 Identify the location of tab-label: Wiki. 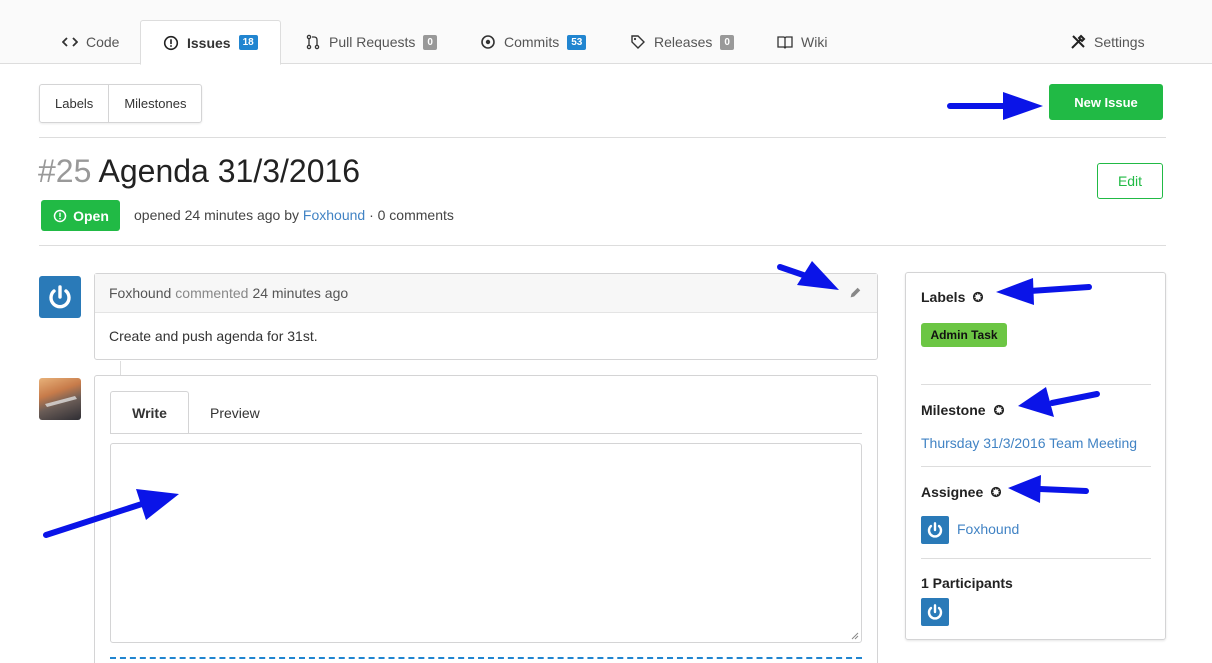
(814, 42).